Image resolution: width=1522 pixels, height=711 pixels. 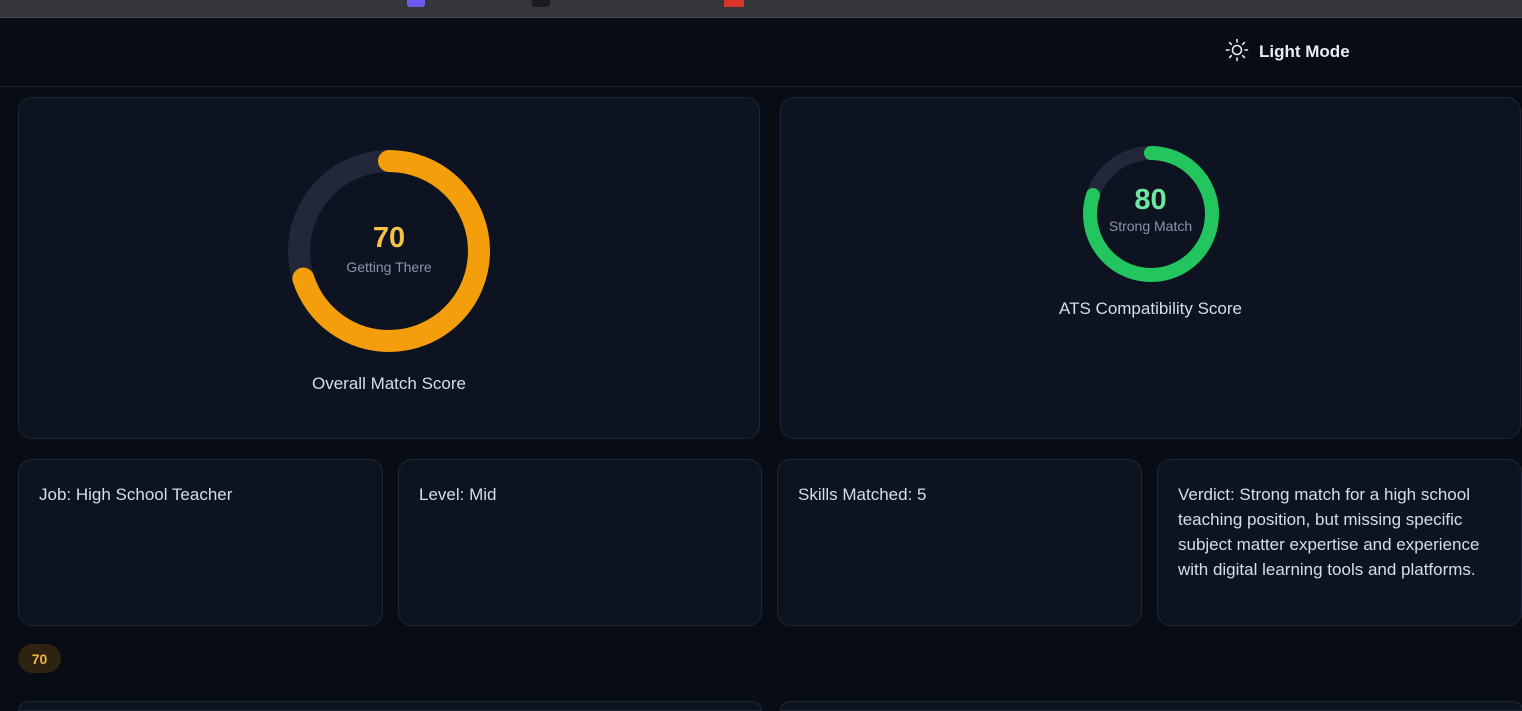 What do you see at coordinates (1150, 200) in the screenshot?
I see `ats-score-value: 80` at bounding box center [1150, 200].